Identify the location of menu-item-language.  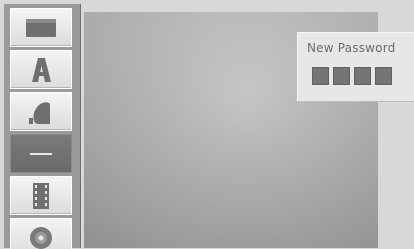
(41, 69).